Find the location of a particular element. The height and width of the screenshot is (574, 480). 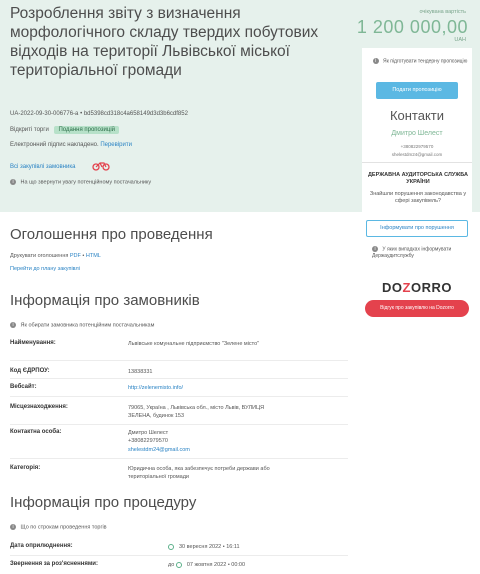

contact-person-phone: +380822979570 is located at coordinates (148, 441).